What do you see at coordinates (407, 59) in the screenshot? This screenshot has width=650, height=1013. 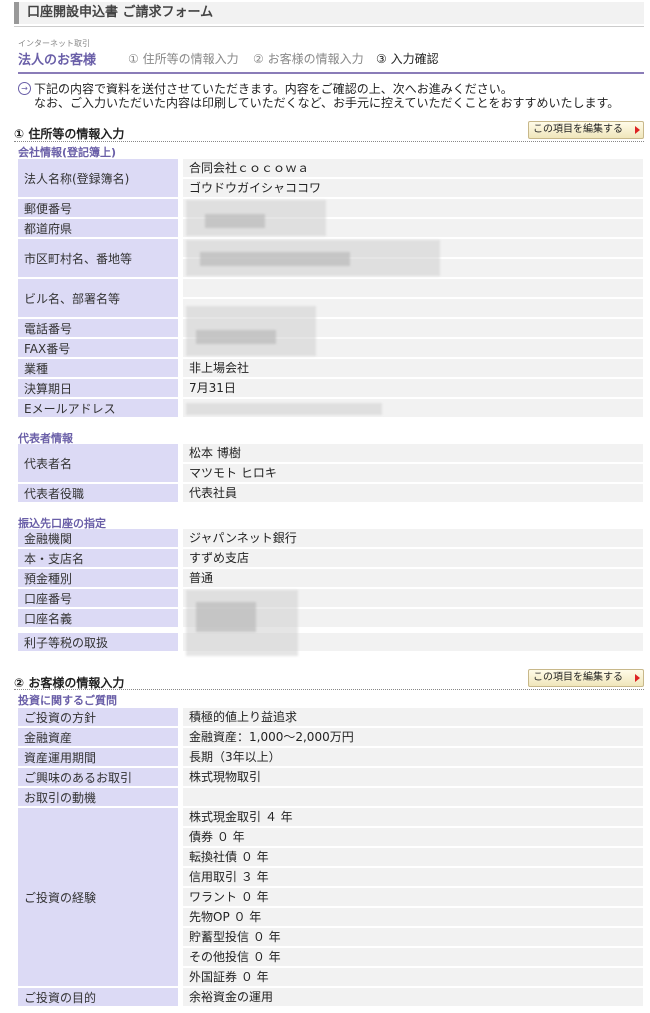 I see `step-confirm: ③ 入力確認` at bounding box center [407, 59].